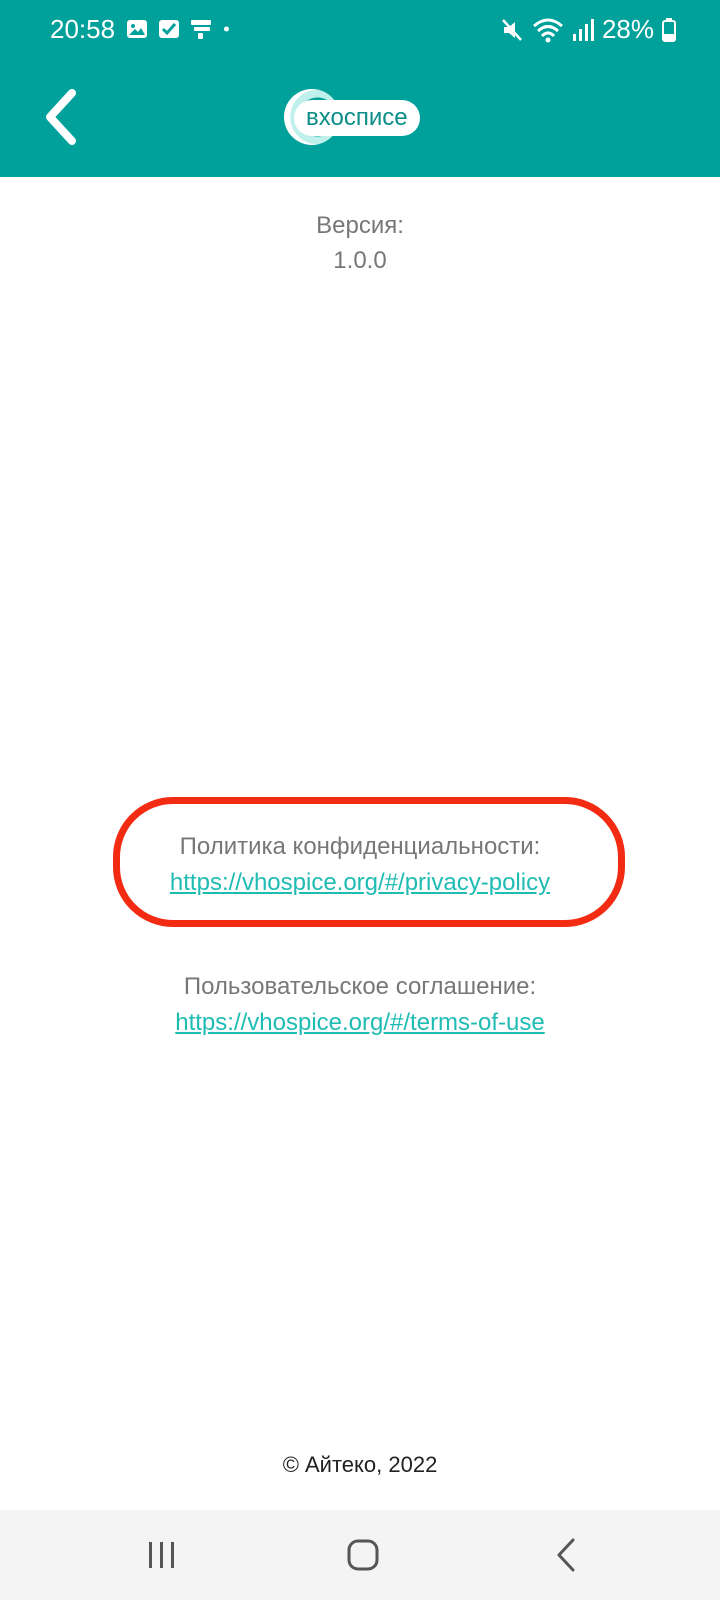 Image resolution: width=720 pixels, height=1600 pixels. I want to click on wifi-icon, so click(547, 30).